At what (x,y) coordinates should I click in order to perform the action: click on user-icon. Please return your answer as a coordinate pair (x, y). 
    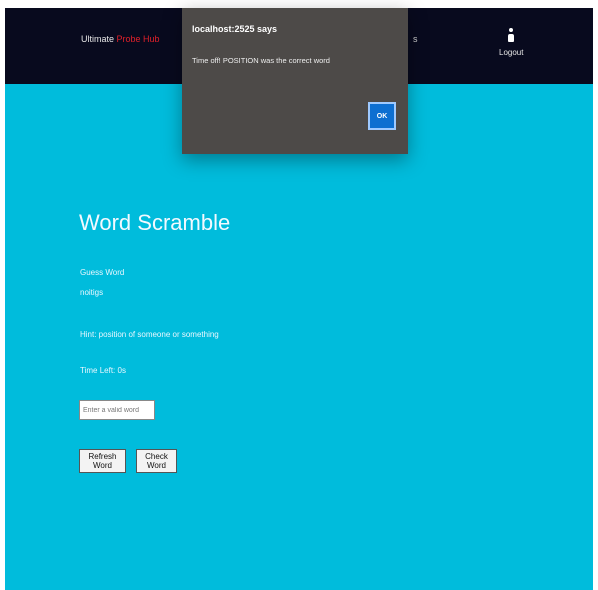
    Looking at the image, I should click on (511, 35).